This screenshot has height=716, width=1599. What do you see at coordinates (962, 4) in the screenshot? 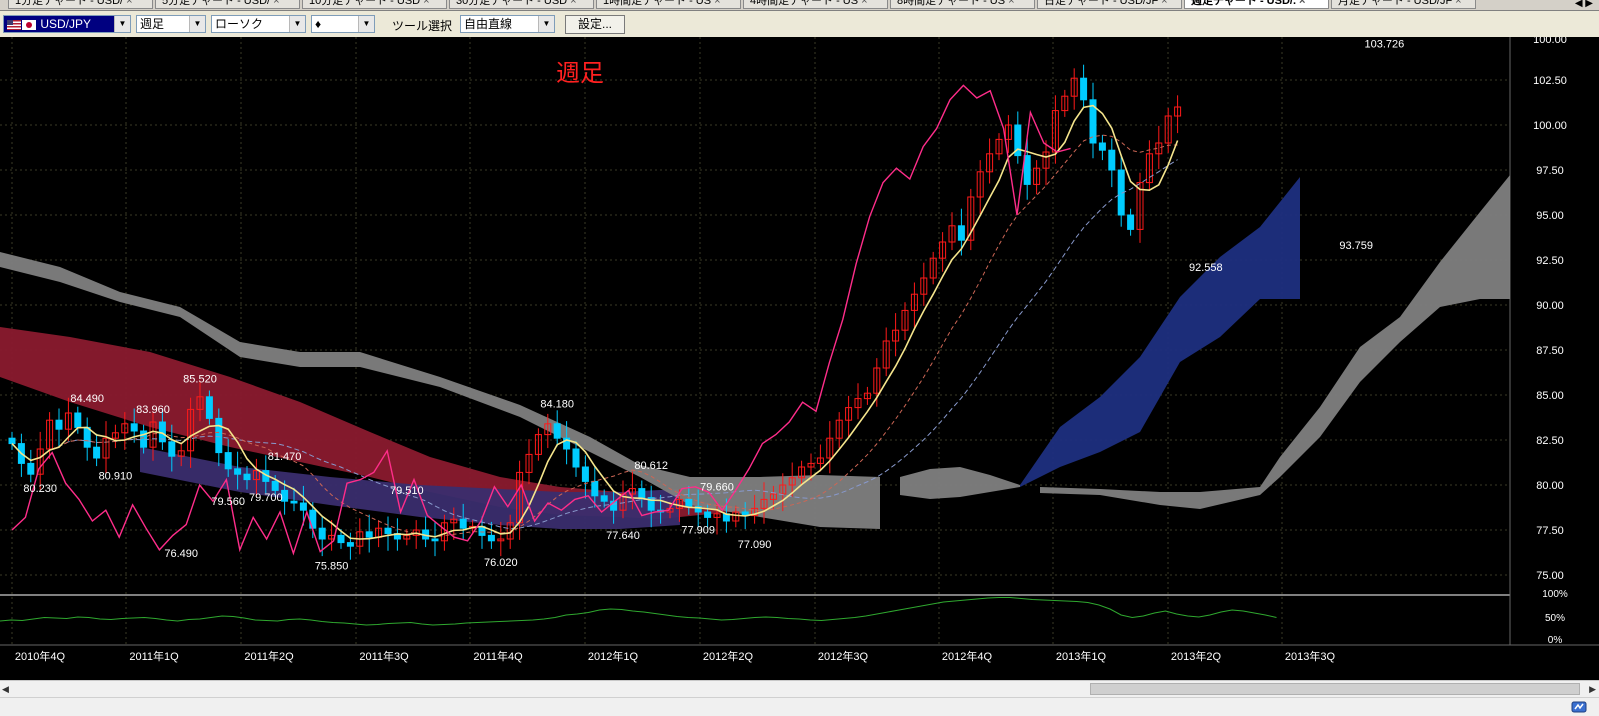
I see `tab-7: 8時間足チャート - US ×` at bounding box center [962, 4].